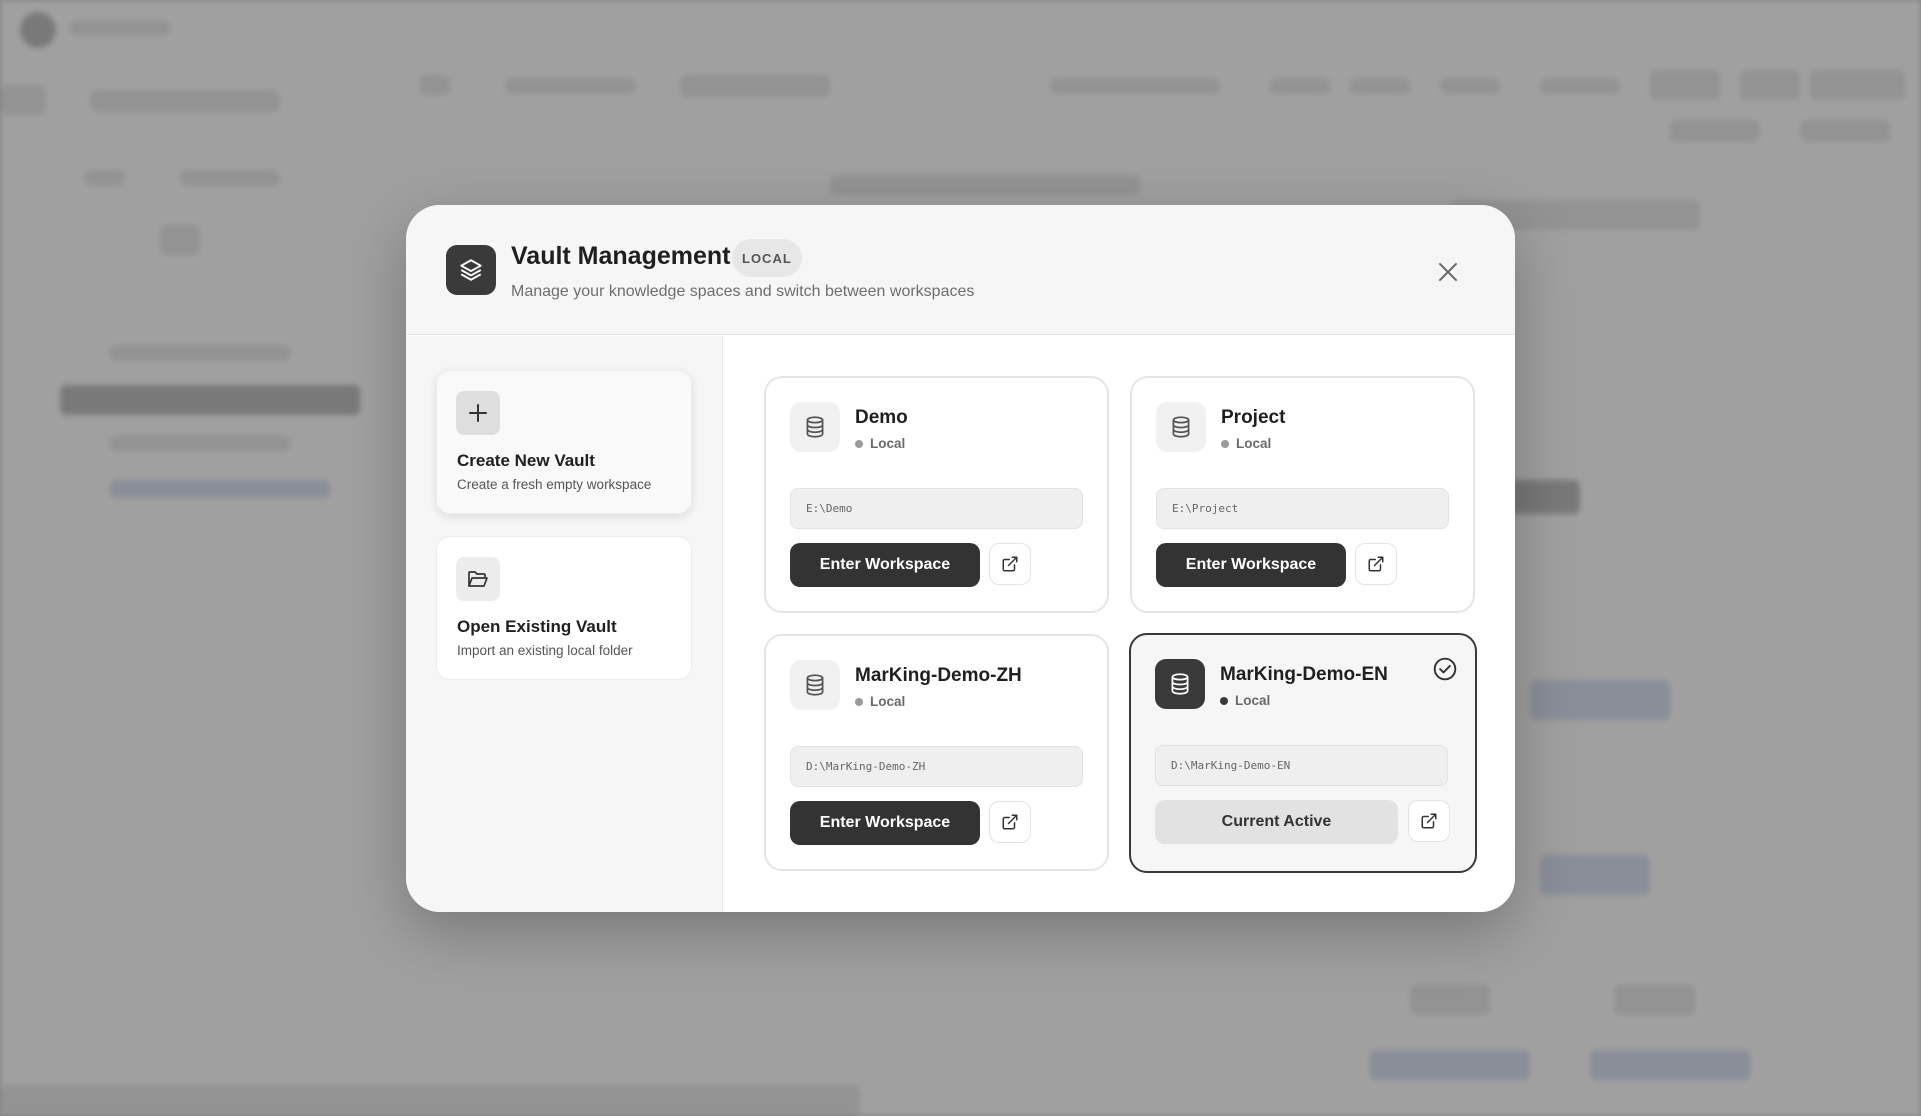 Image resolution: width=1921 pixels, height=1116 pixels. What do you see at coordinates (545, 650) in the screenshot?
I see `open-vault-desc: Import an existing local folder` at bounding box center [545, 650].